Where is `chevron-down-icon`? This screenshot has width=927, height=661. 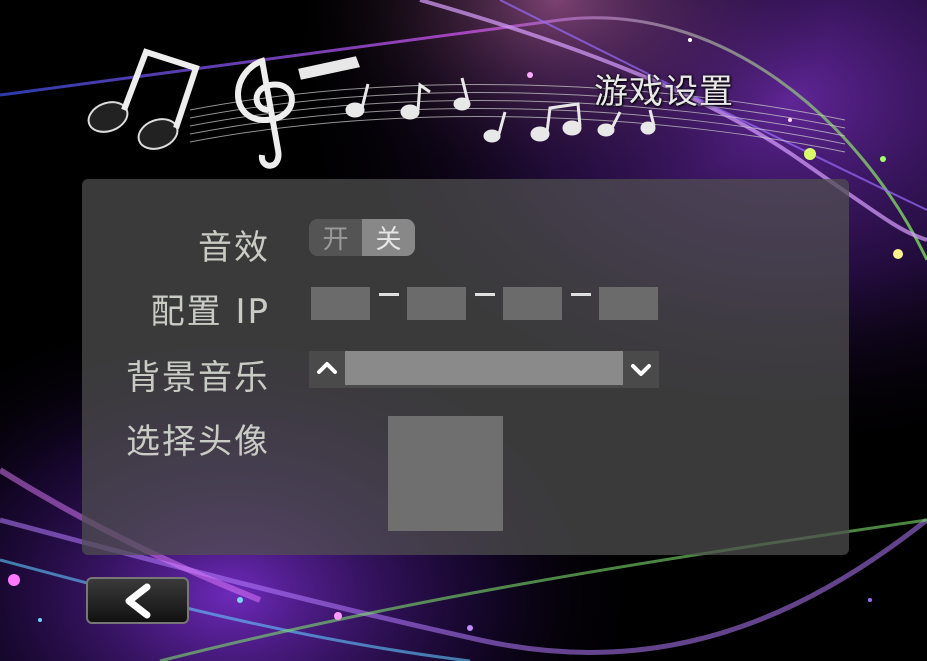
chevron-down-icon is located at coordinates (641, 369).